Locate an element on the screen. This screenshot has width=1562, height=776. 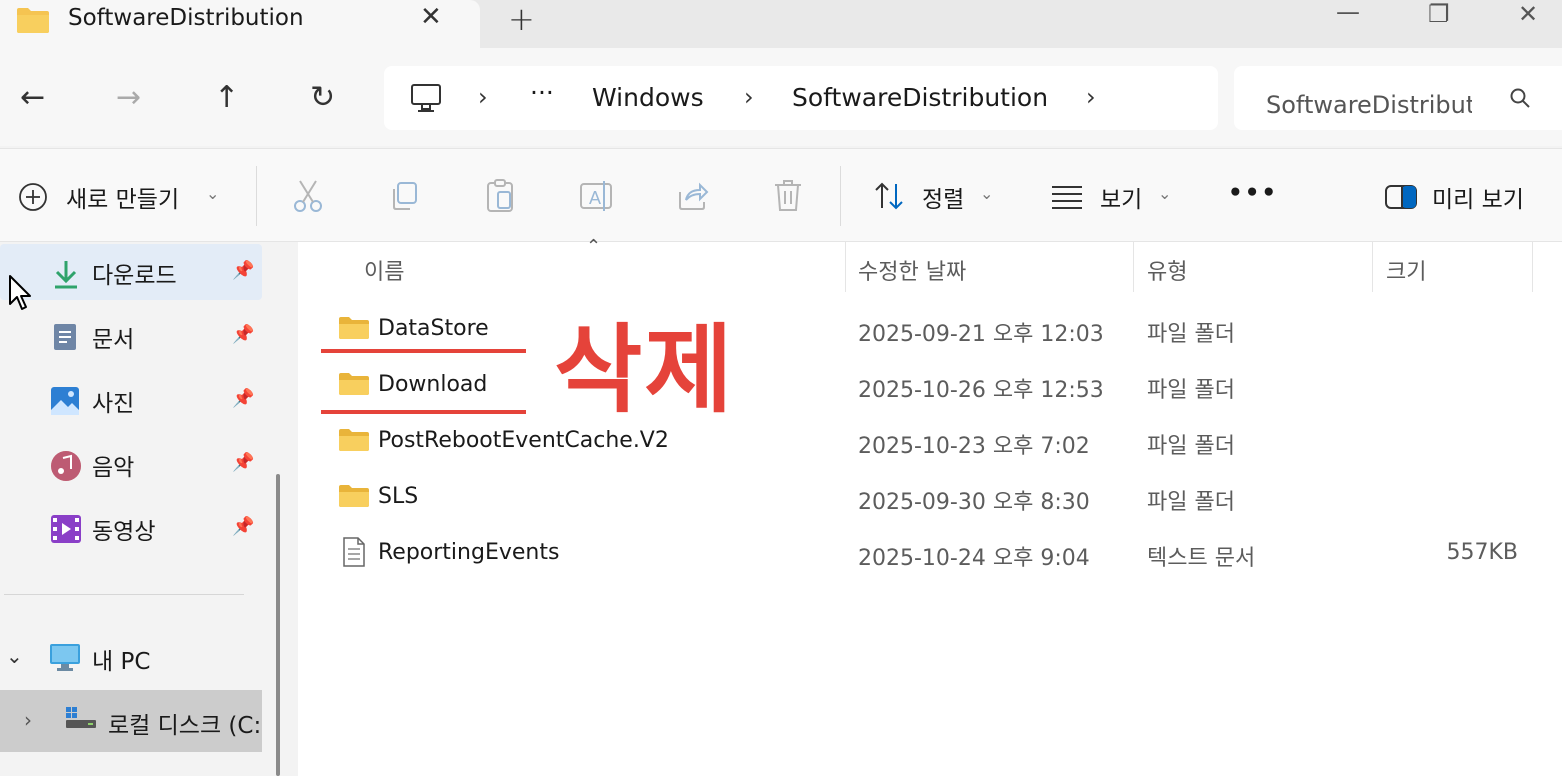
file-name: PostRebootEventCache.V2 is located at coordinates (523, 440).